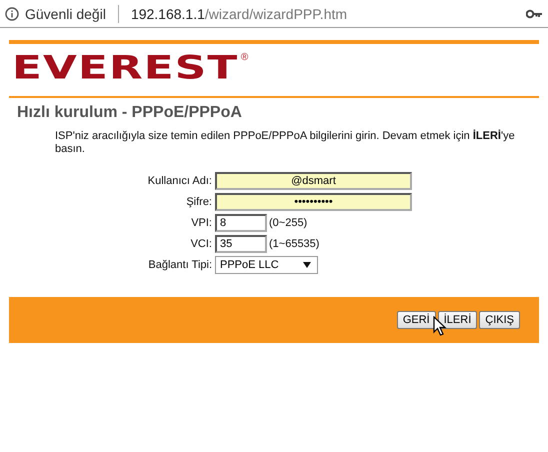 This screenshot has width=548, height=452. Describe the element at coordinates (198, 202) in the screenshot. I see `field-label: Şifre:` at that location.